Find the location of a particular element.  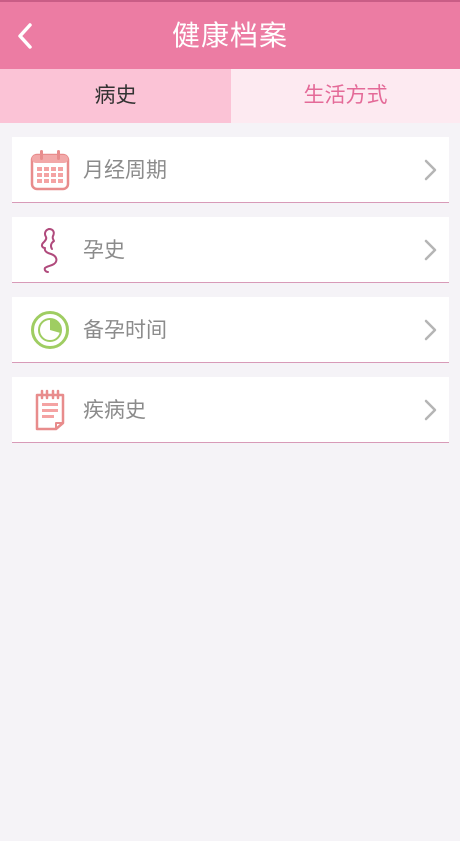

app-header: 健康档案 is located at coordinates (230, 34).